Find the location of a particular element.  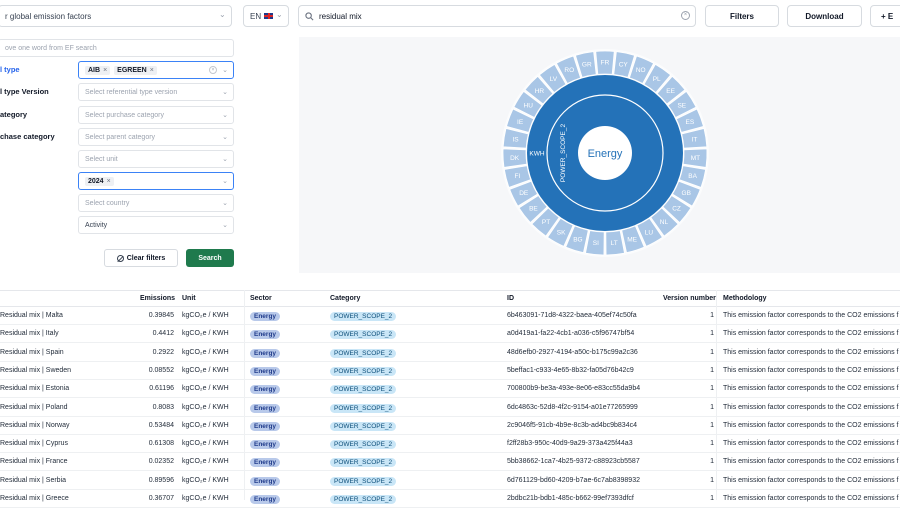

activity-value: Activity is located at coordinates (96, 225).